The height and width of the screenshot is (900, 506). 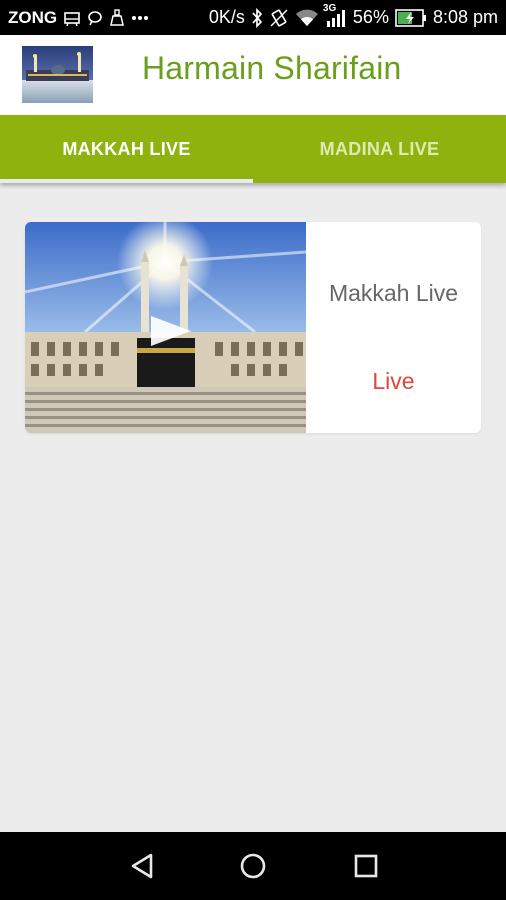 What do you see at coordinates (95, 18) in the screenshot?
I see `chat-icon` at bounding box center [95, 18].